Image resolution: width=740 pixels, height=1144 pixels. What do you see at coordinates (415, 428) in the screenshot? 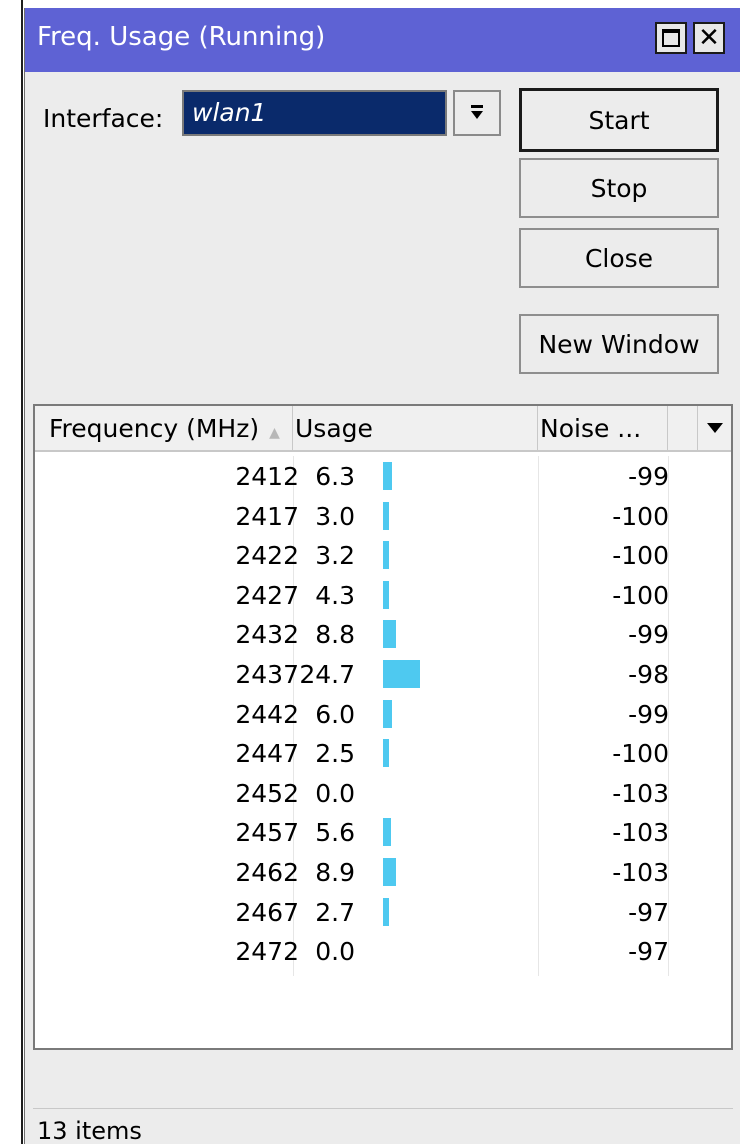
I see `column-header-usage: Usage` at bounding box center [415, 428].